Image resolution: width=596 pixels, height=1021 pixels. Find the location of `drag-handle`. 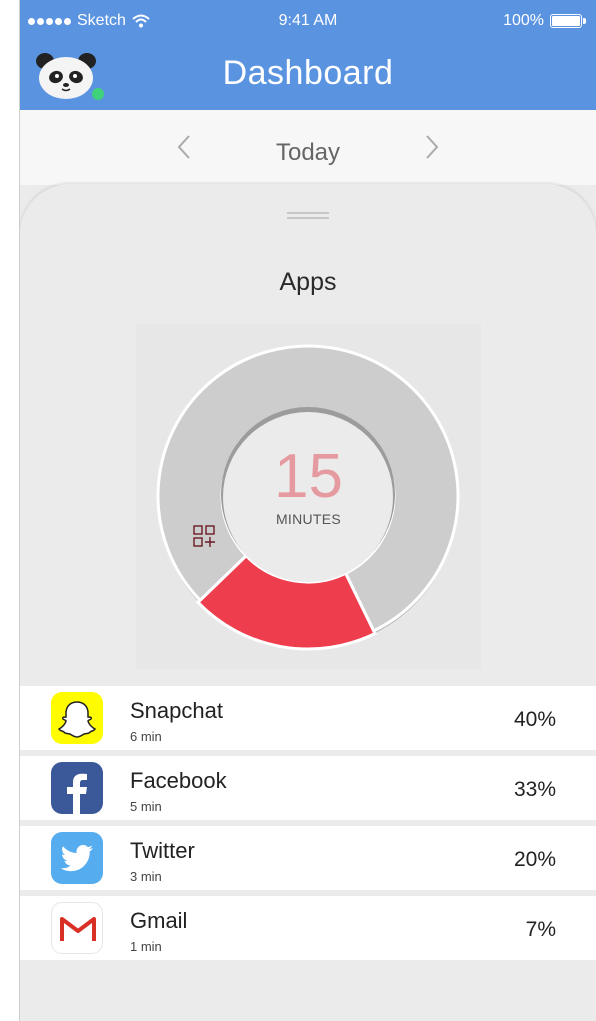

drag-handle is located at coordinates (308, 215).